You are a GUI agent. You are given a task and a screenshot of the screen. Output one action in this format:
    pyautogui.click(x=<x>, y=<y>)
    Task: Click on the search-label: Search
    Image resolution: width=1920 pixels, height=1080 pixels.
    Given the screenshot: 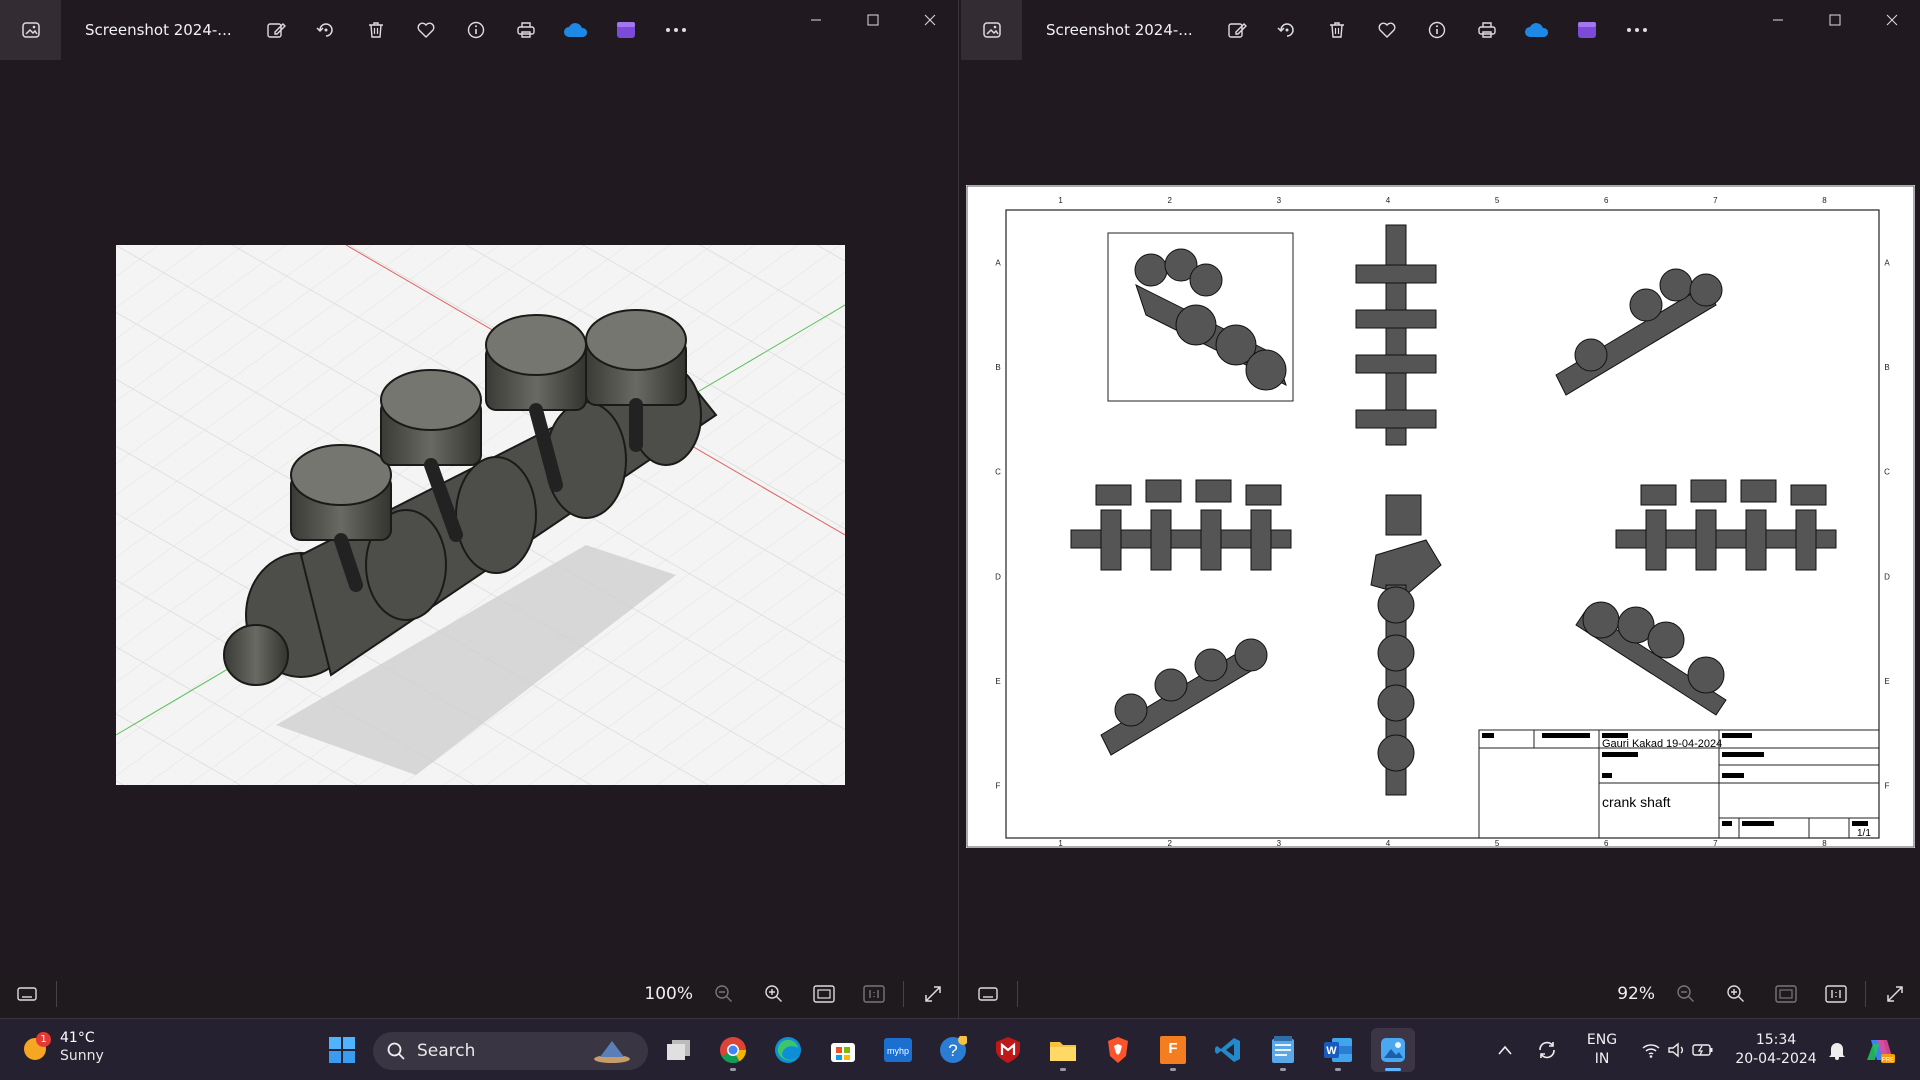 What is the action you would take?
    pyautogui.click(x=446, y=1051)
    